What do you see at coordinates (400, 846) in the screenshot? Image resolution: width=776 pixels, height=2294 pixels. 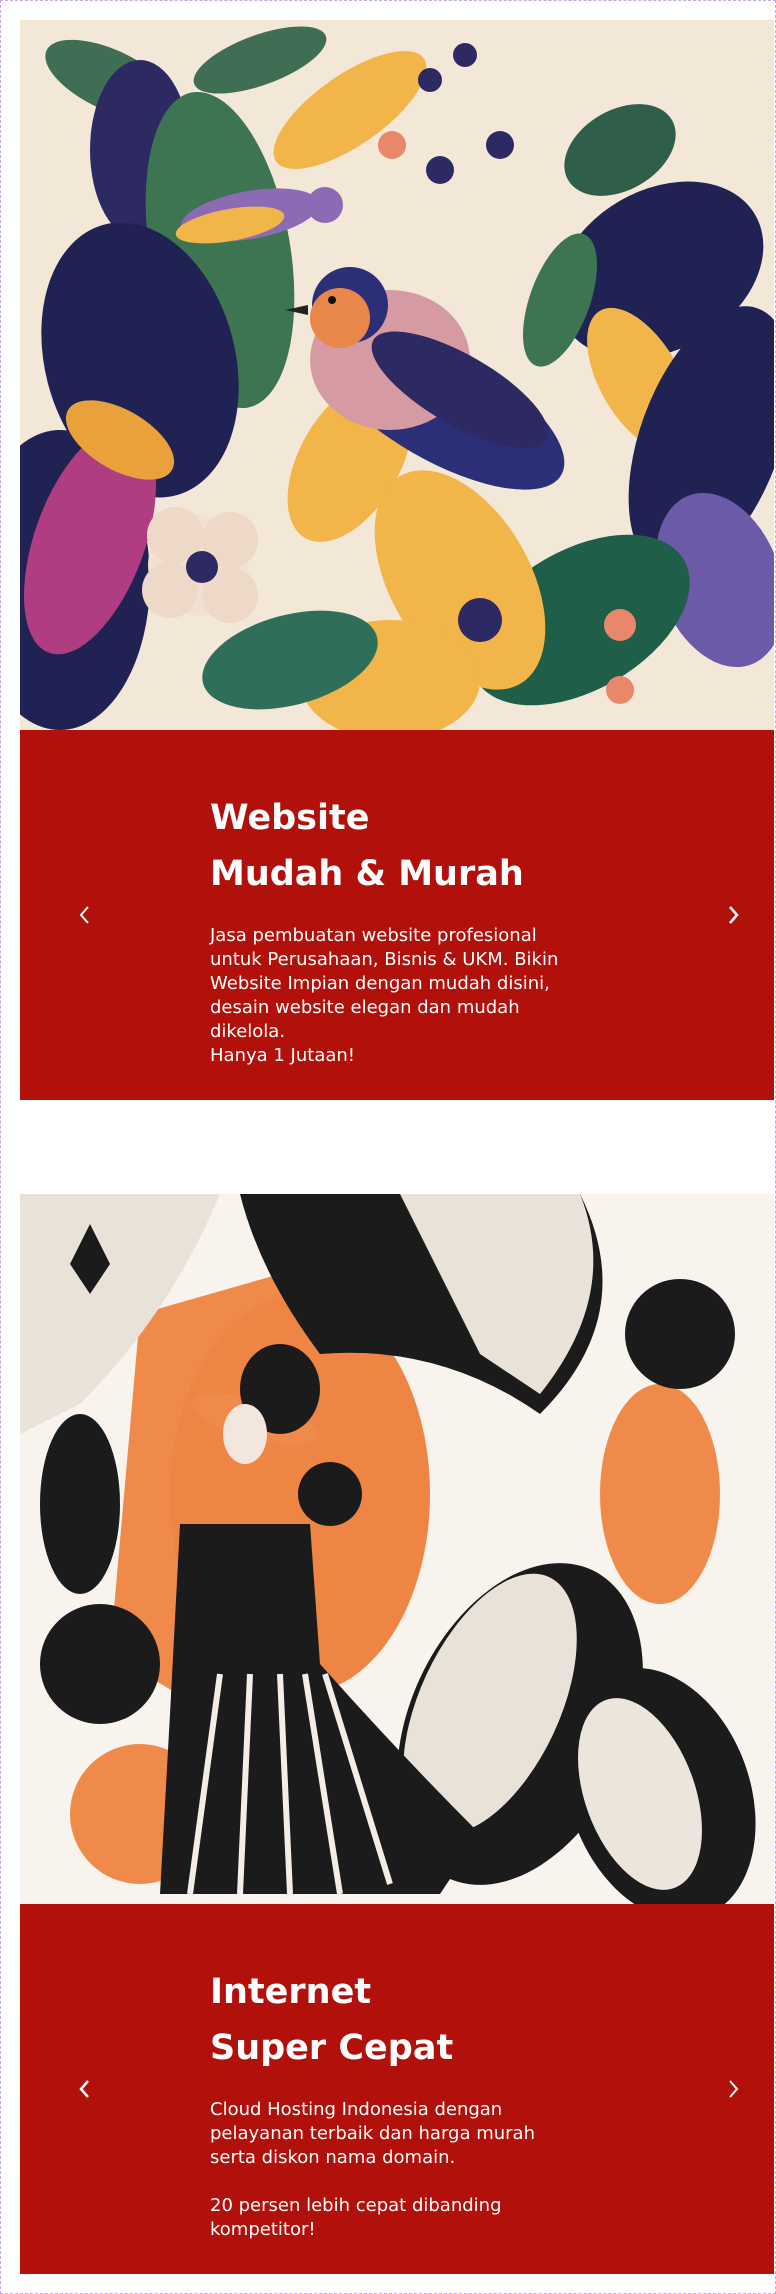 I see `slide-title: Website Mudah & Murah` at bounding box center [400, 846].